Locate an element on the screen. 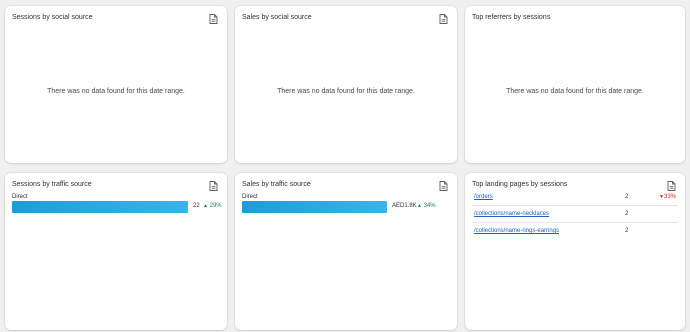 This screenshot has height=332, width=690. table-row: /collections/name-rings-earrings 2 is located at coordinates (575, 231).